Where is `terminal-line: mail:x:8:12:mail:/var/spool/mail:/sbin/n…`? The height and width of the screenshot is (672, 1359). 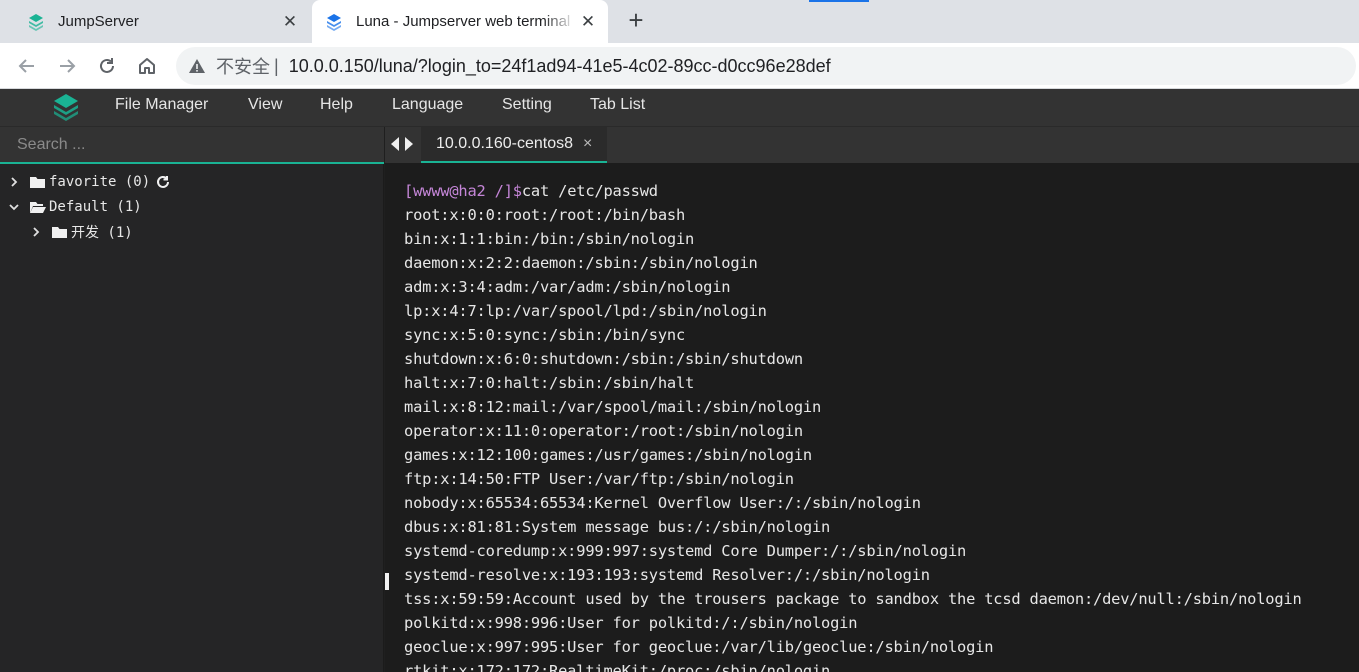
terminal-line: mail:x:8:12:mail:/var/spool/mail:/sbin/n… is located at coordinates (613, 407).